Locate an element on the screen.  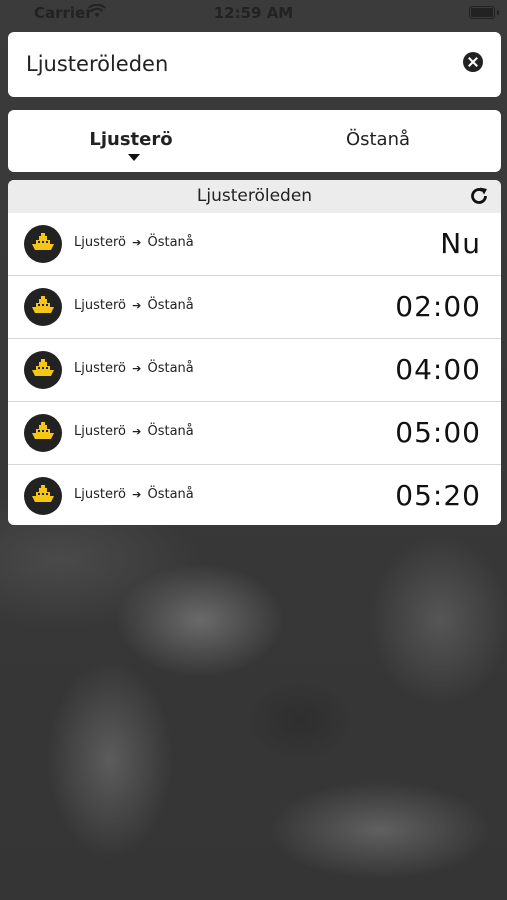
tab-ostana: Östanå is located at coordinates (378, 141).